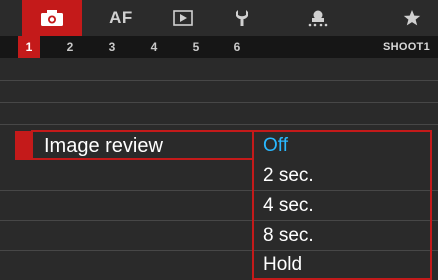 This screenshot has width=438, height=280. Describe the element at coordinates (29, 47) in the screenshot. I see `tab-1: 1` at that location.